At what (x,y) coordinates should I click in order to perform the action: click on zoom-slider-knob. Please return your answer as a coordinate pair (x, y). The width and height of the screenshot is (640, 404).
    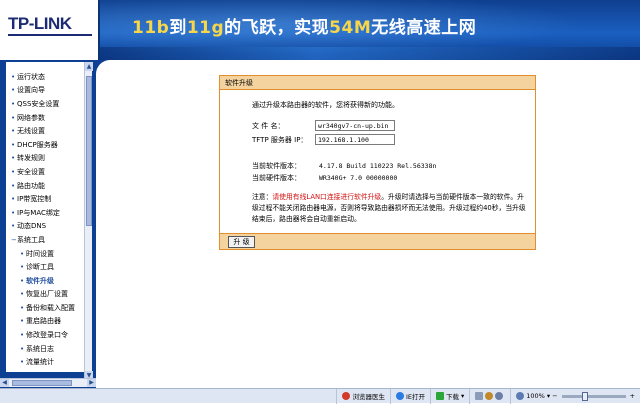
    Looking at the image, I should click on (584, 396).